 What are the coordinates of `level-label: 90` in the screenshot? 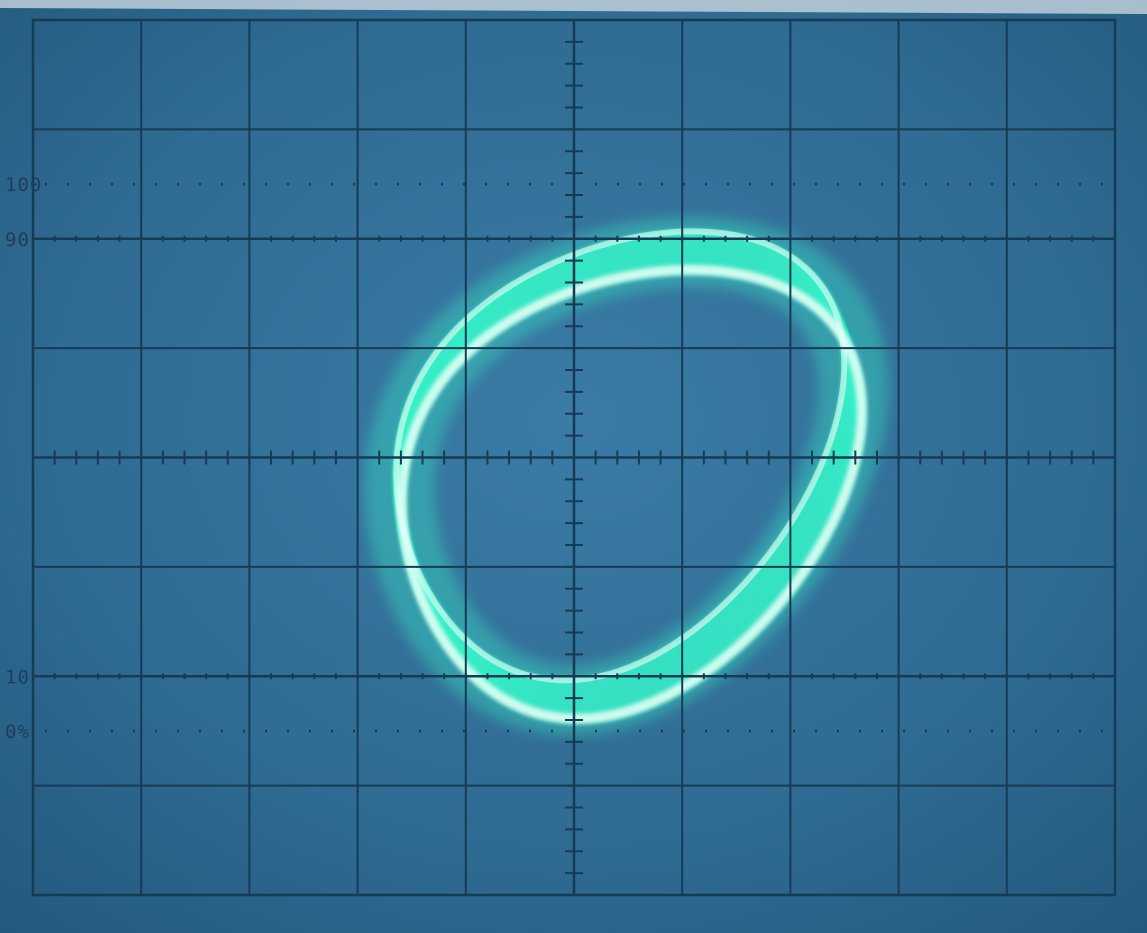 It's located at (17, 240).